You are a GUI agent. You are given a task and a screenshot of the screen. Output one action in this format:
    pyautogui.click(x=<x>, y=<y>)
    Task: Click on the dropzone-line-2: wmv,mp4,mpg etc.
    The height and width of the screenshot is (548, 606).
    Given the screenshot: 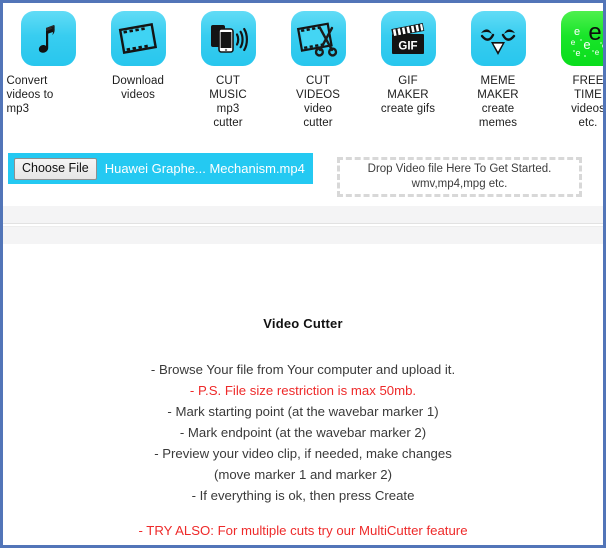 What is the action you would take?
    pyautogui.click(x=459, y=184)
    